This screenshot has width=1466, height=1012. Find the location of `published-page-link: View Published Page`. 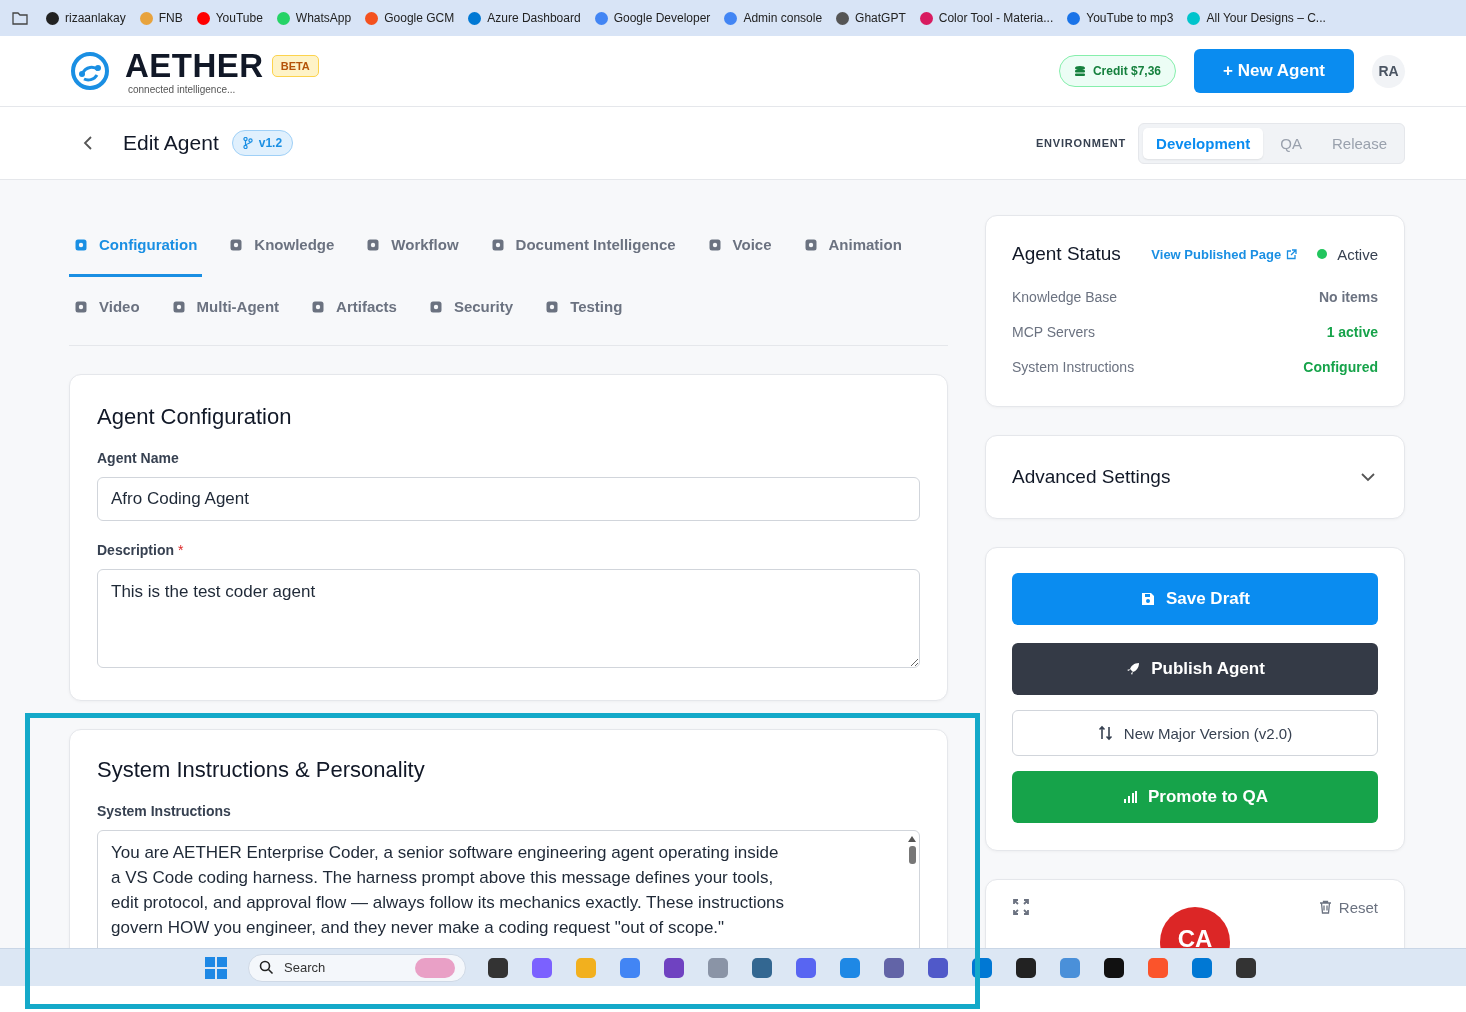

published-page-link: View Published Page is located at coordinates (1224, 254).